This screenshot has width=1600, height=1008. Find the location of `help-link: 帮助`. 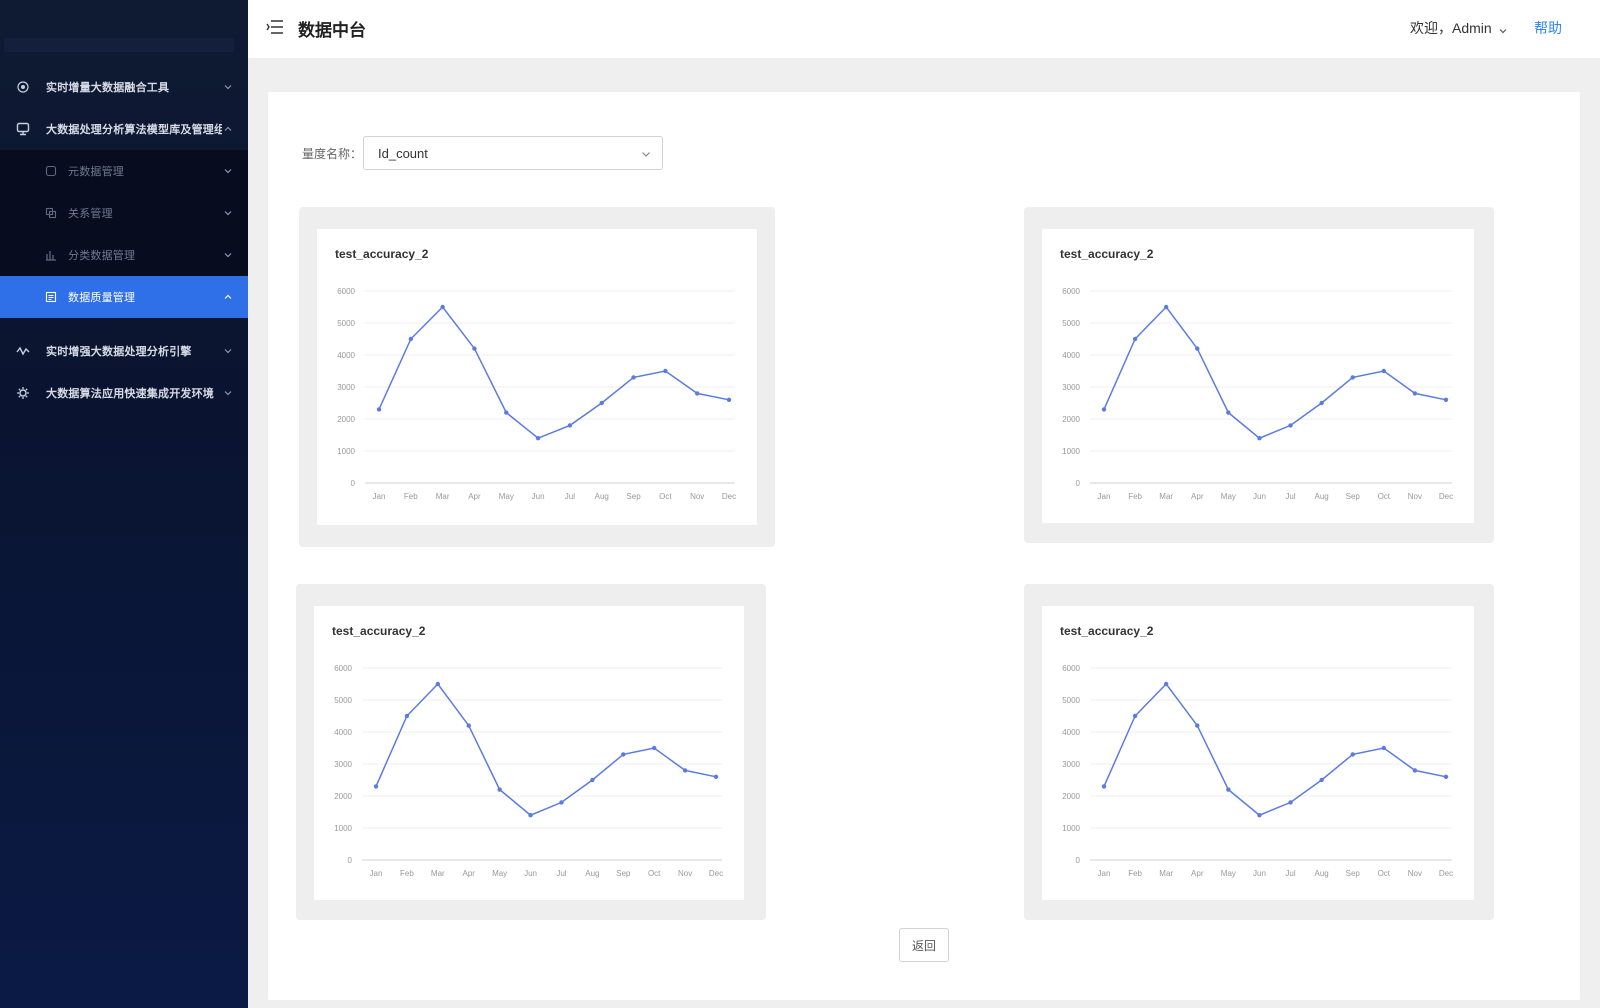

help-link: 帮助 is located at coordinates (1548, 28).